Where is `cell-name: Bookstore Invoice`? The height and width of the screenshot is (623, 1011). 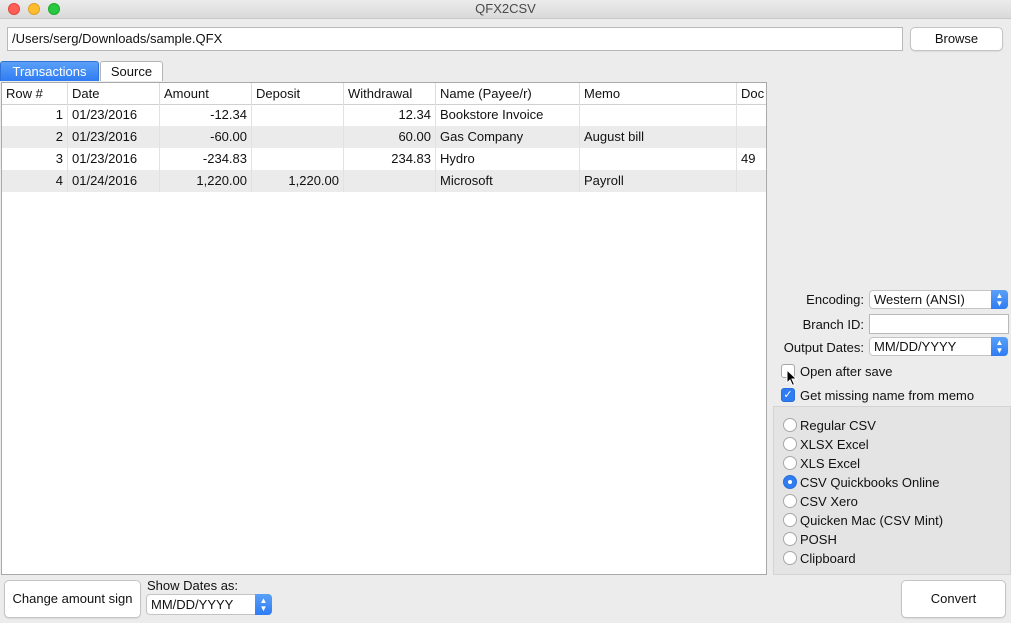 cell-name: Bookstore Invoice is located at coordinates (508, 115).